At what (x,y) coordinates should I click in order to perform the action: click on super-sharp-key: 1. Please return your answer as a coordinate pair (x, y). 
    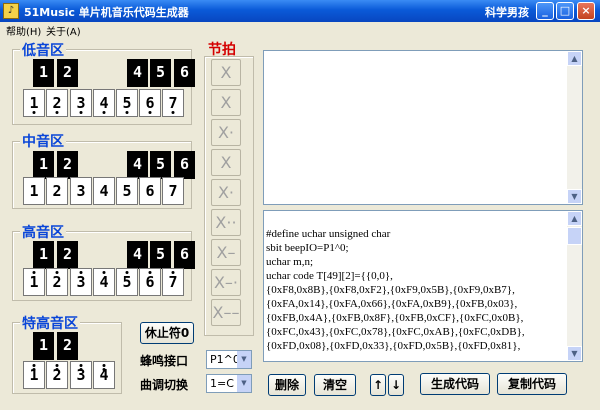
    Looking at the image, I should click on (43, 346).